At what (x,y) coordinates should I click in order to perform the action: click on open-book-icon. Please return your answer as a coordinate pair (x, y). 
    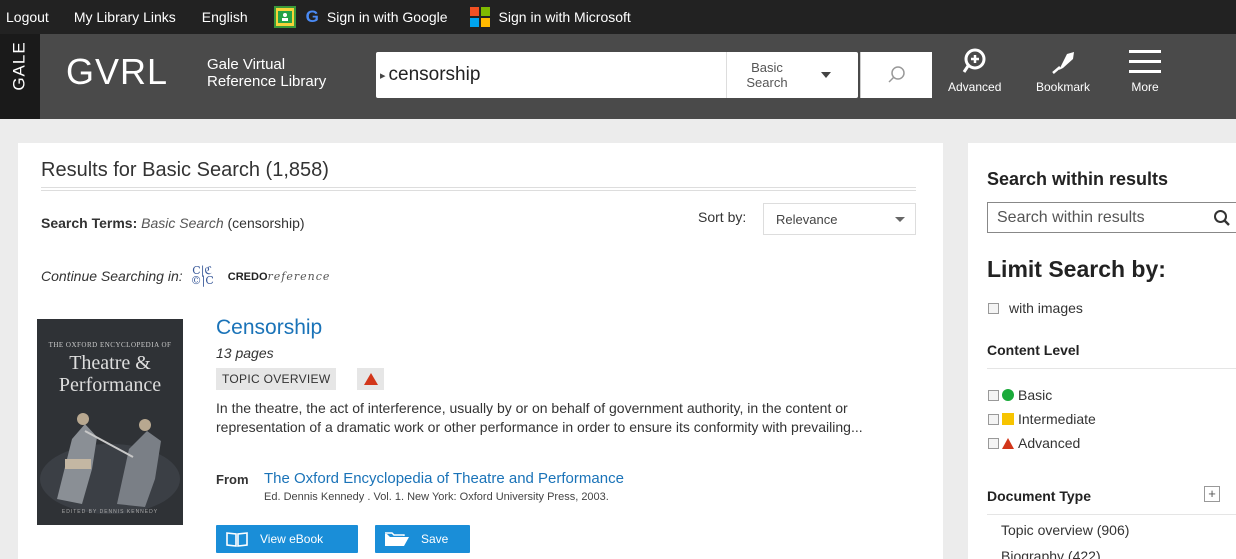
    Looking at the image, I should click on (237, 539).